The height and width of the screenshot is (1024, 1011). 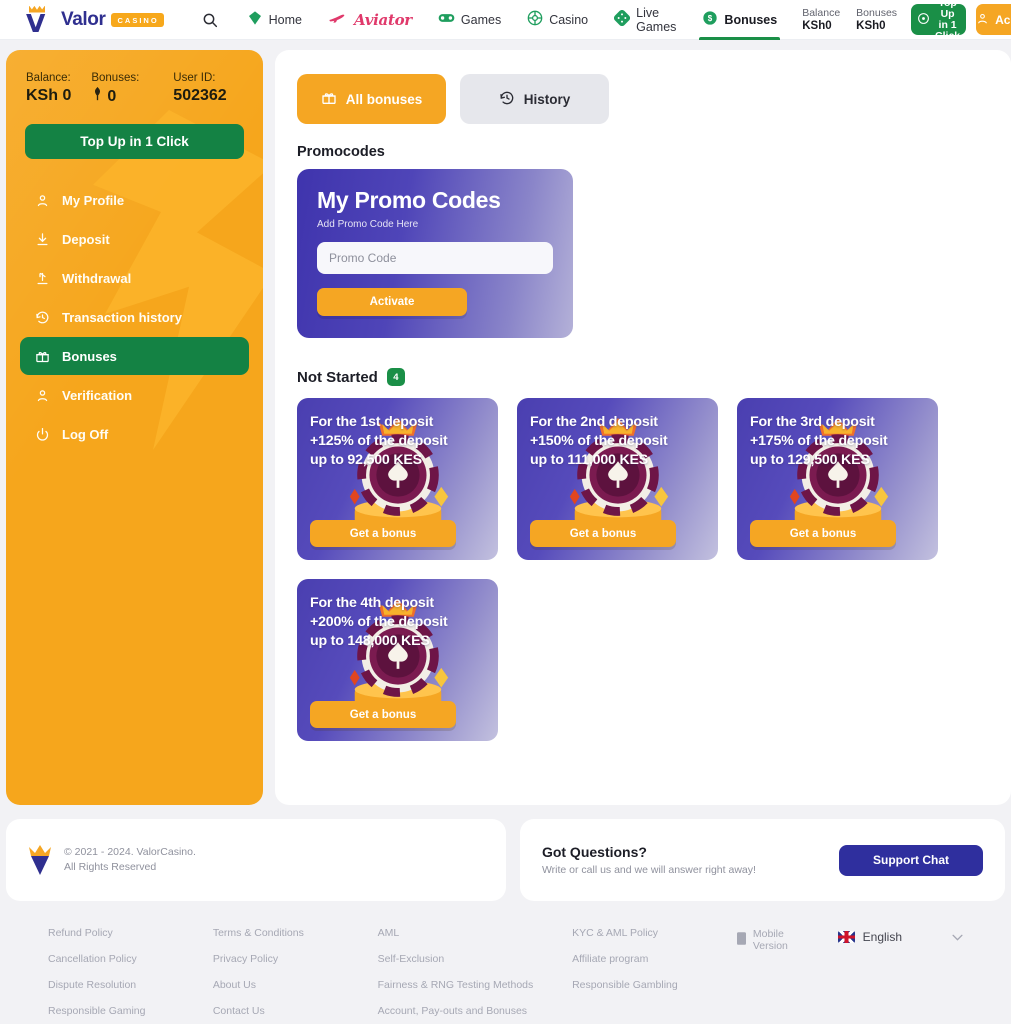 I want to click on sidebar-item-label: Transaction history, so click(x=122, y=317).